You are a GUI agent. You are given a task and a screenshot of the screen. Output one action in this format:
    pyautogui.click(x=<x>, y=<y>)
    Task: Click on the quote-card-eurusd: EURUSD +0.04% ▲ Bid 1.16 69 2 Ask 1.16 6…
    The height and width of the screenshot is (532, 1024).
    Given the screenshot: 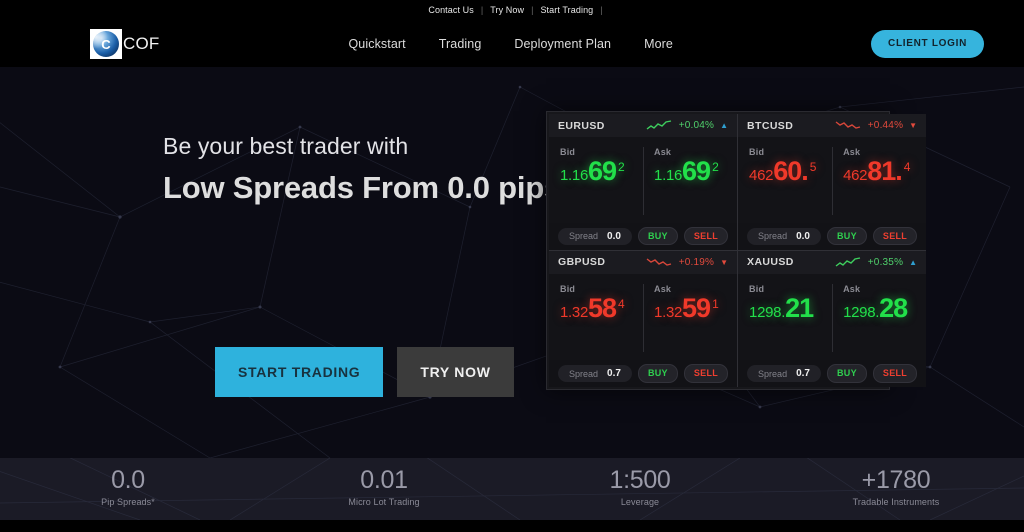 What is the action you would take?
    pyautogui.click(x=644, y=182)
    